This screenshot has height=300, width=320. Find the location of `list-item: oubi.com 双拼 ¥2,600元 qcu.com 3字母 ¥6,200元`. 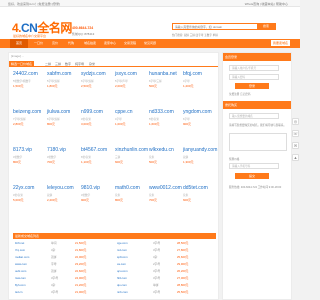

list-item: oubi.com 双拼 ¥2,600元 qcu.com 3字母 ¥6,200元 is located at coordinates (114, 271).